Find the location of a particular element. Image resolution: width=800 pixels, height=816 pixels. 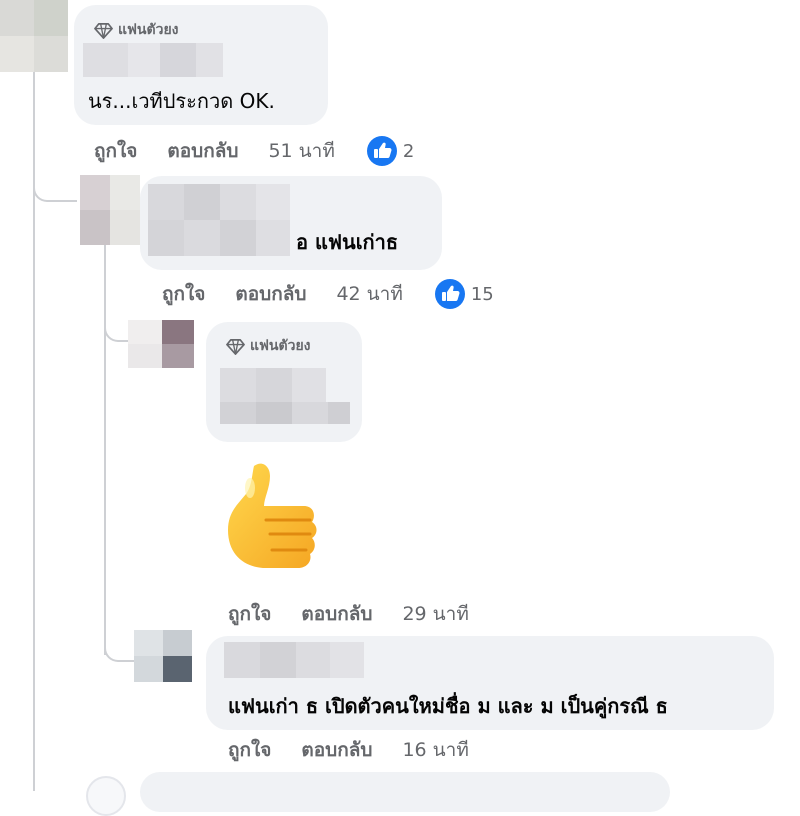

timestamp: 51 นาที is located at coordinates (301, 151).